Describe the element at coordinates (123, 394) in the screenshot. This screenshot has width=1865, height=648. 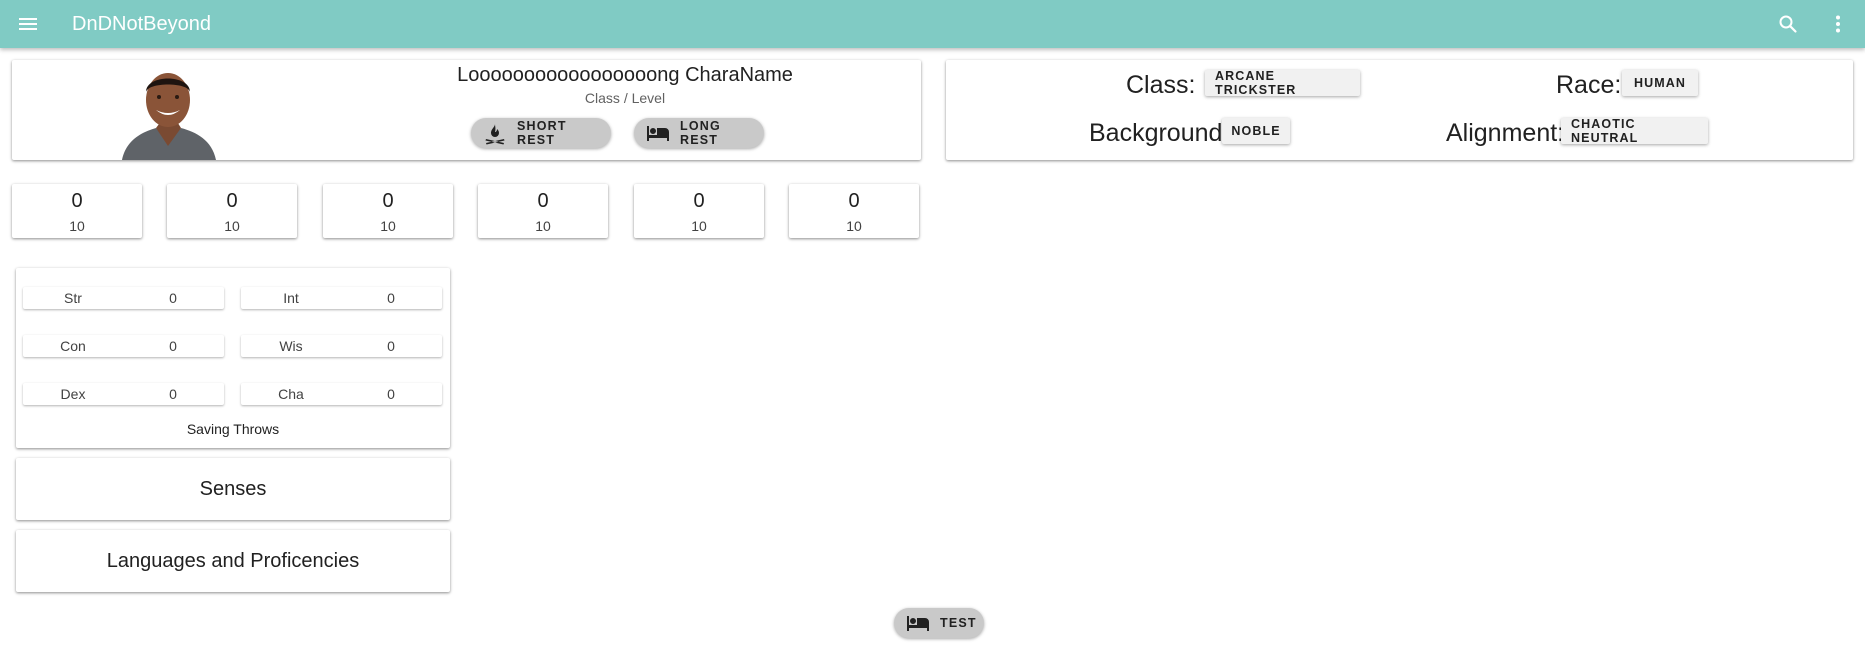
I see `saving-throw-dex: Dex 0` at that location.